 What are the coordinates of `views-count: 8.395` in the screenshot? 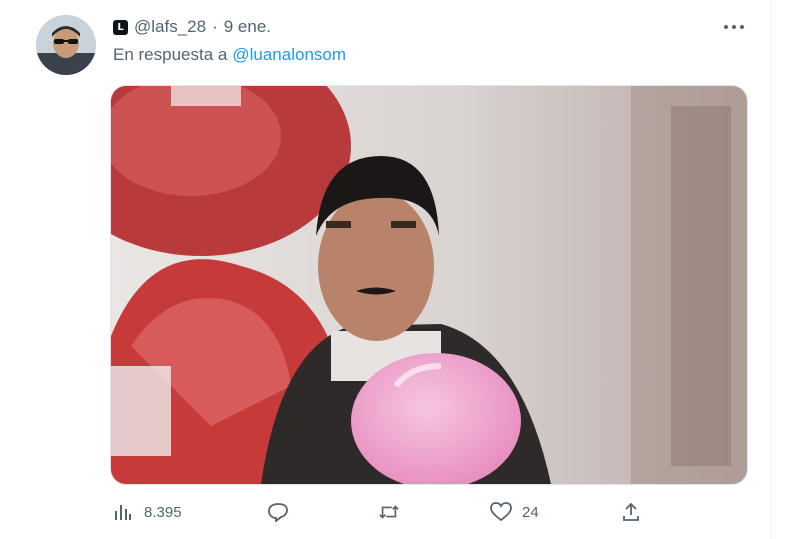 It's located at (163, 512).